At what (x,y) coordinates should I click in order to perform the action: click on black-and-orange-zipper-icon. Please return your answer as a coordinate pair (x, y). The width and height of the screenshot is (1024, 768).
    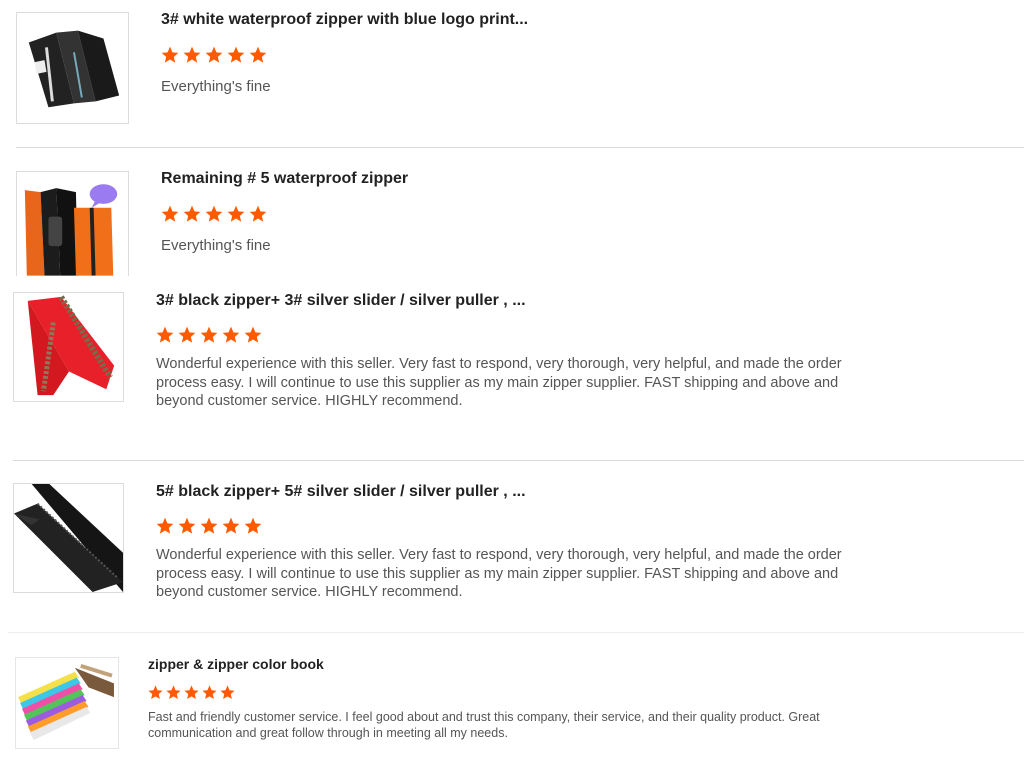
    Looking at the image, I should click on (72, 224).